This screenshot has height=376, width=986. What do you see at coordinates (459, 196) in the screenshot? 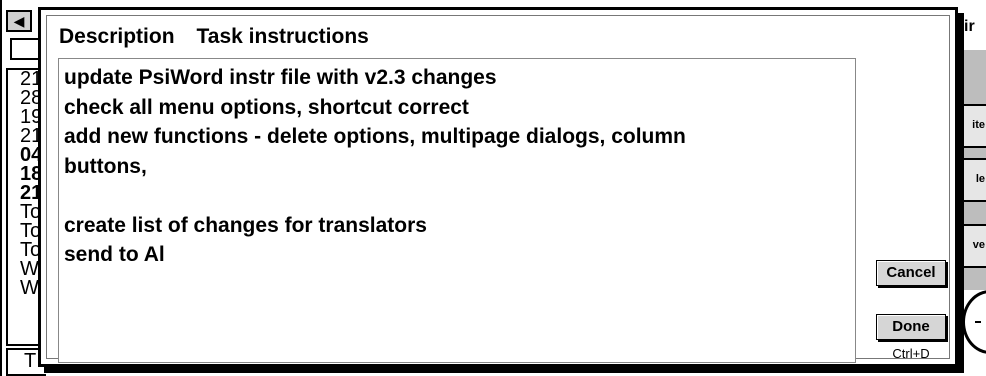
I see `text-line` at bounding box center [459, 196].